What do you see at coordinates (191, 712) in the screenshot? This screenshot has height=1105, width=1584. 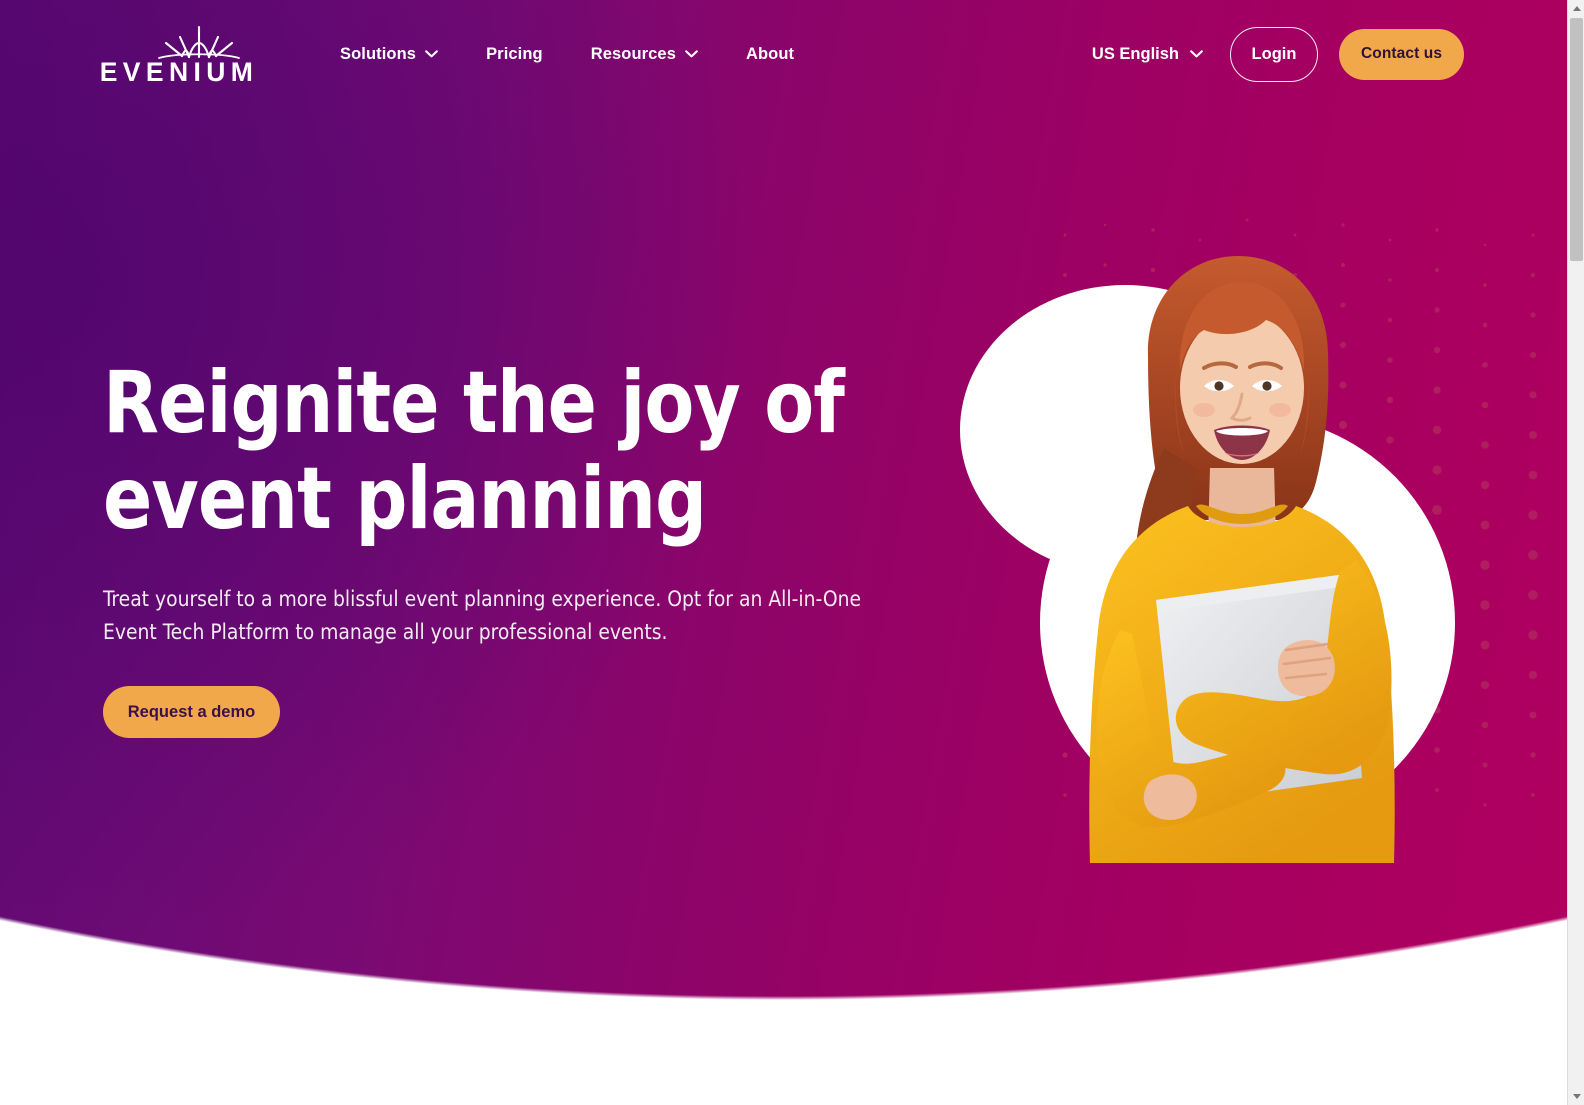 I see `request-a-demo-button: Request a demo` at bounding box center [191, 712].